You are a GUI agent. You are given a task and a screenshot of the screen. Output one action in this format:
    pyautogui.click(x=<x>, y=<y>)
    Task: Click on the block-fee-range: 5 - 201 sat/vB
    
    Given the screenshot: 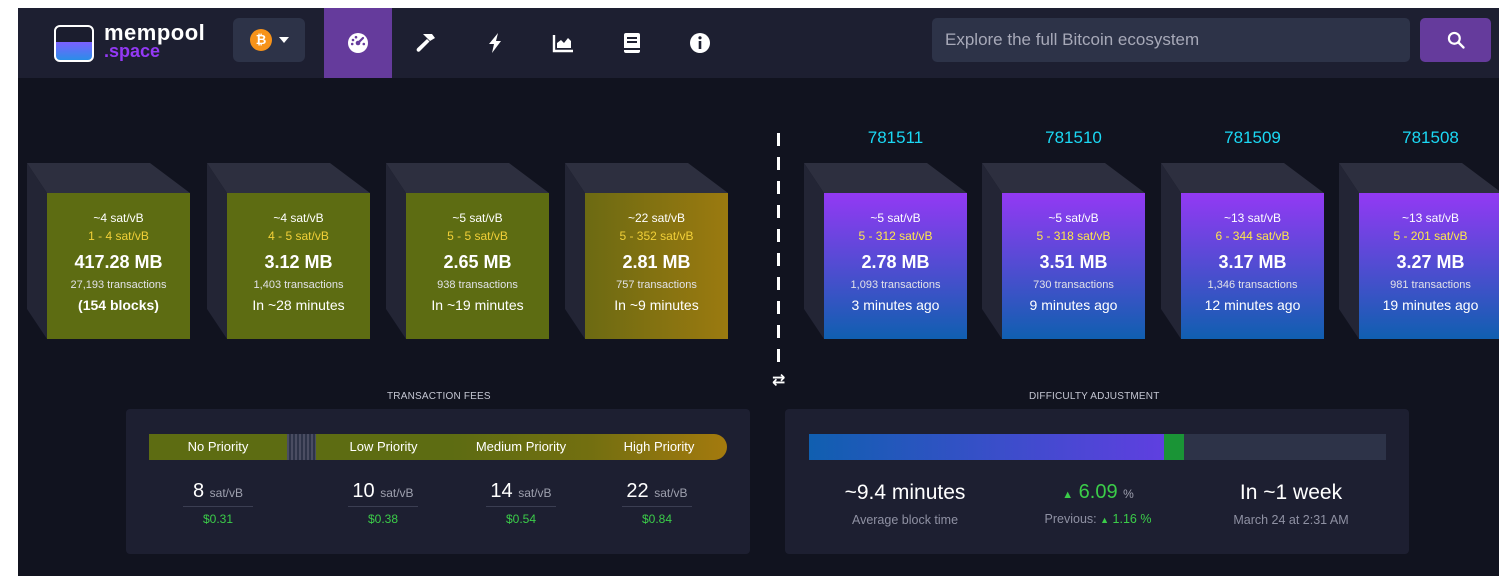 What is the action you would take?
    pyautogui.click(x=1430, y=236)
    